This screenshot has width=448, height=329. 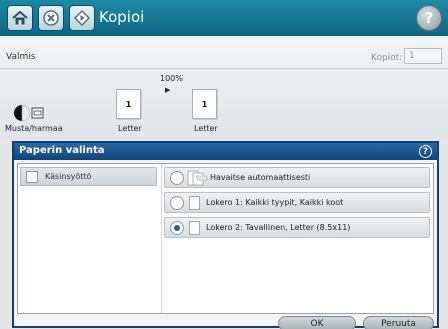 I want to click on manual-feed-label: Käsinsyöttö, so click(x=68, y=176).